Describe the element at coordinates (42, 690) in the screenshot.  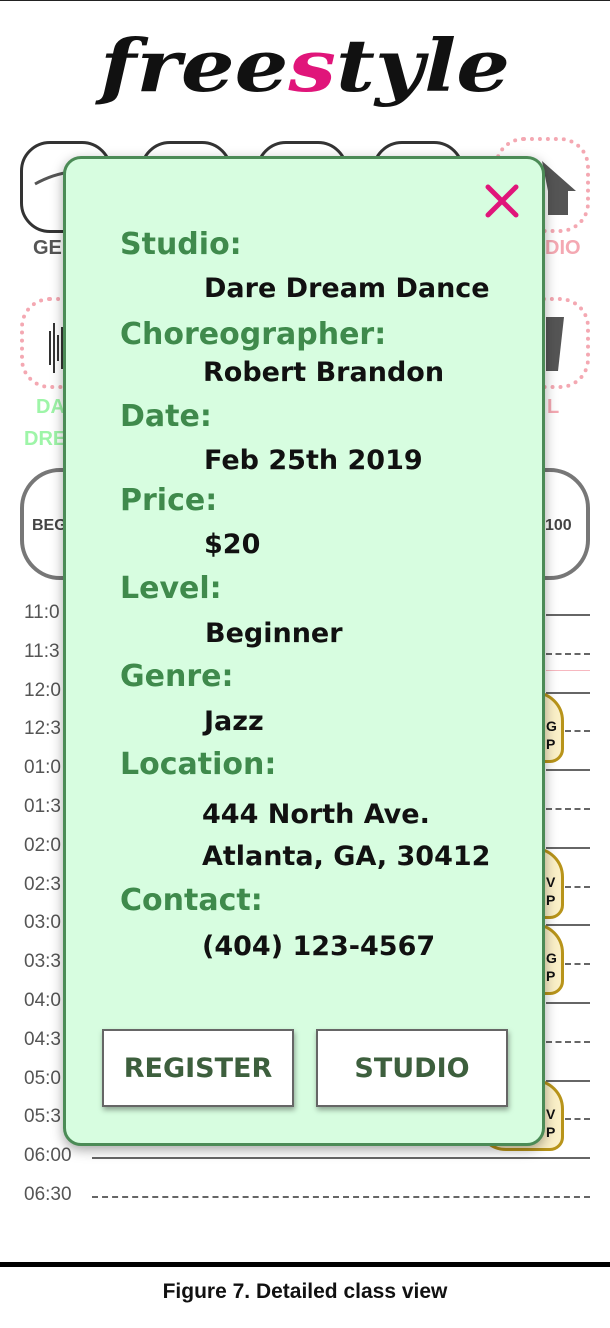
I see `time-label: 12:0` at that location.